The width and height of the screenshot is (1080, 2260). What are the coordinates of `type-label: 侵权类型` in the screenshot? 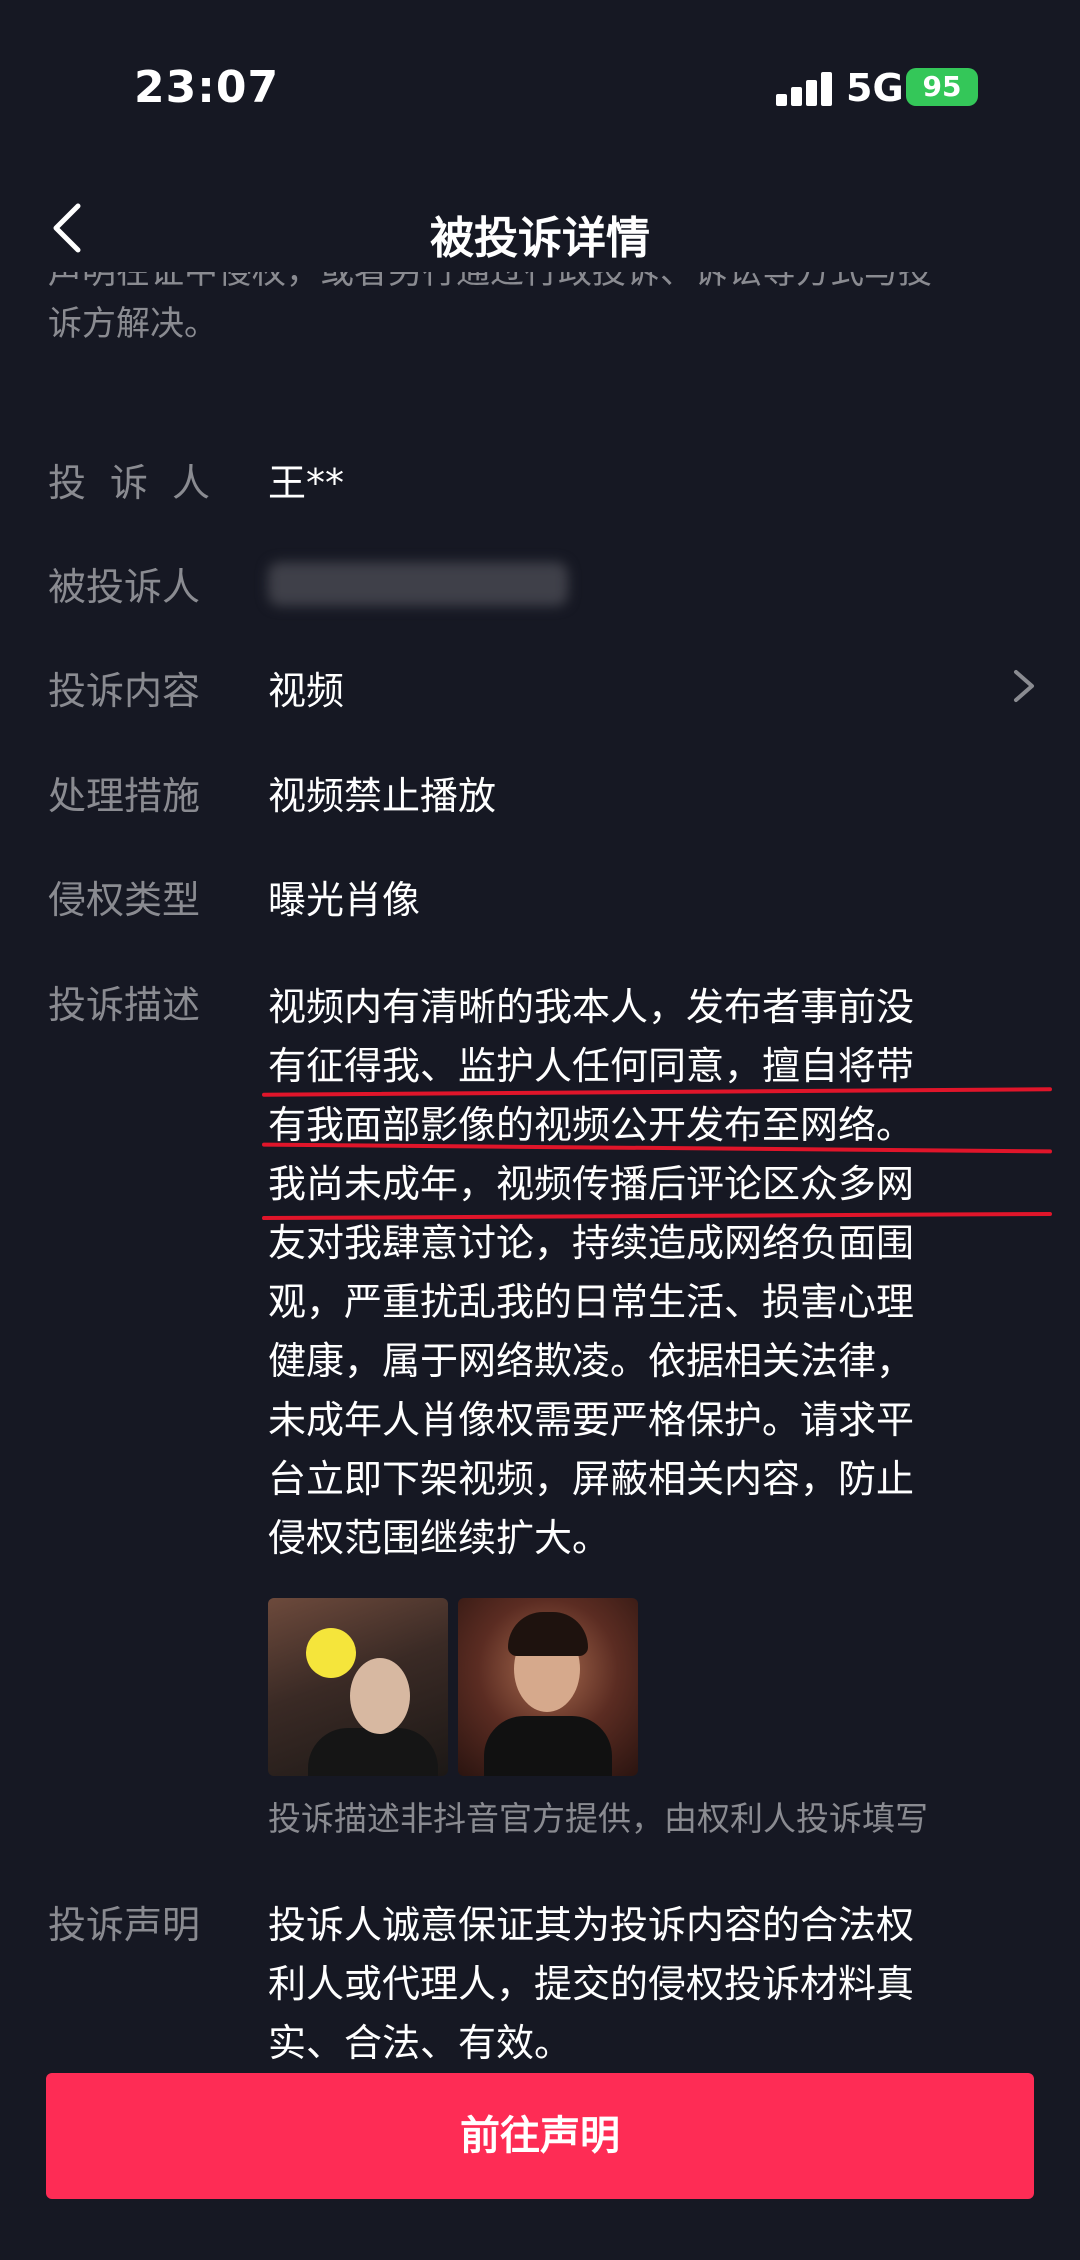 It's located at (124, 900).